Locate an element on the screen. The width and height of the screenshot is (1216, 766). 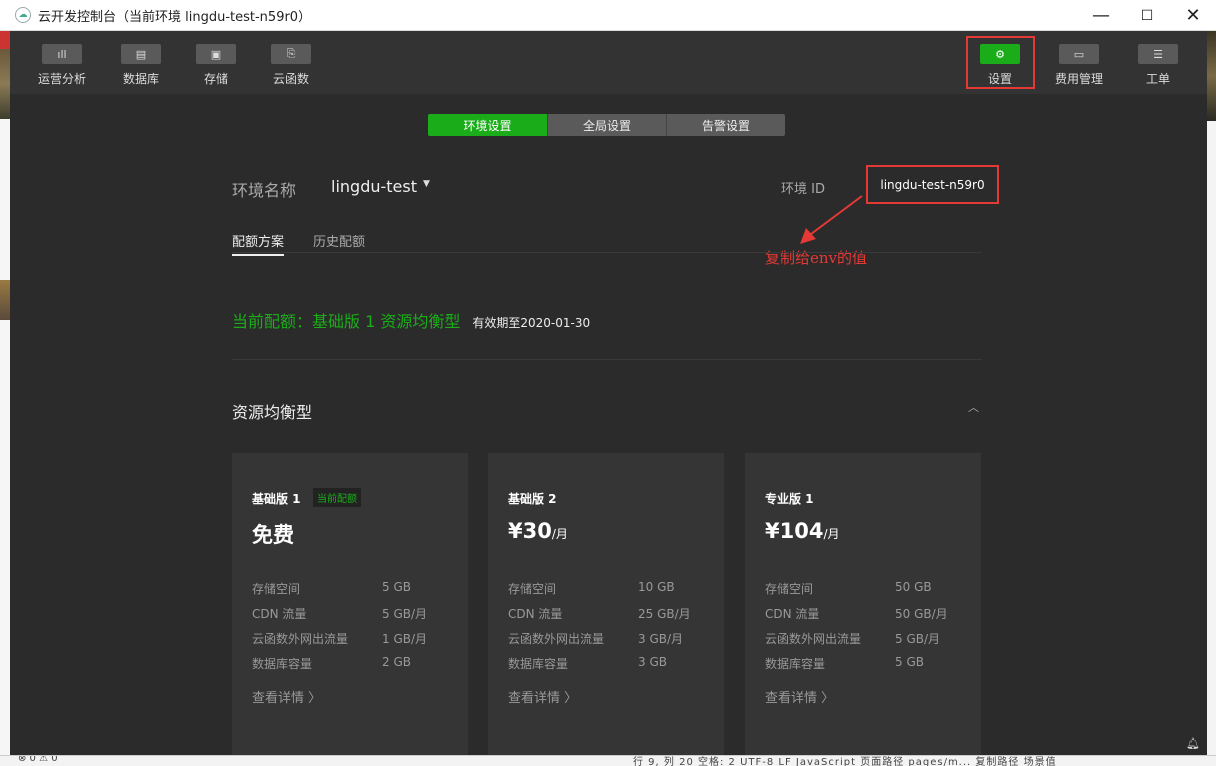
annotation-highlight-box is located at coordinates (1000, 62).